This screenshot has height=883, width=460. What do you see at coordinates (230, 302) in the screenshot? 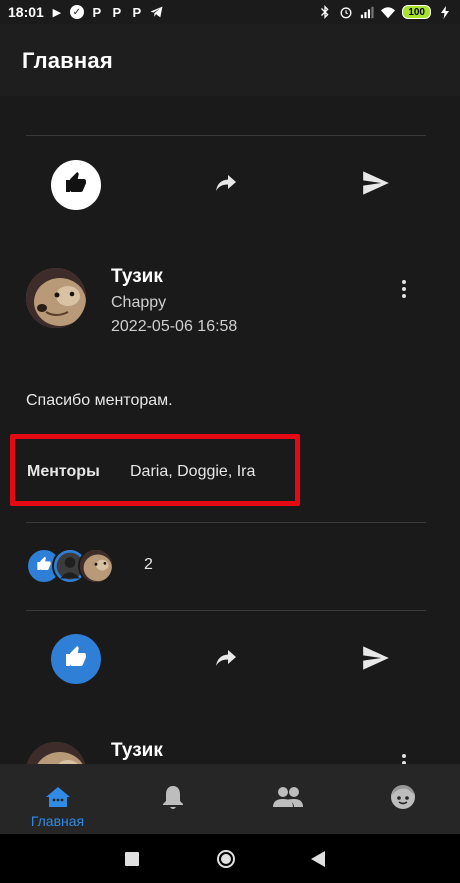
I see `post-header: Тузик Chappy 2022-05-06 16:58` at bounding box center [230, 302].